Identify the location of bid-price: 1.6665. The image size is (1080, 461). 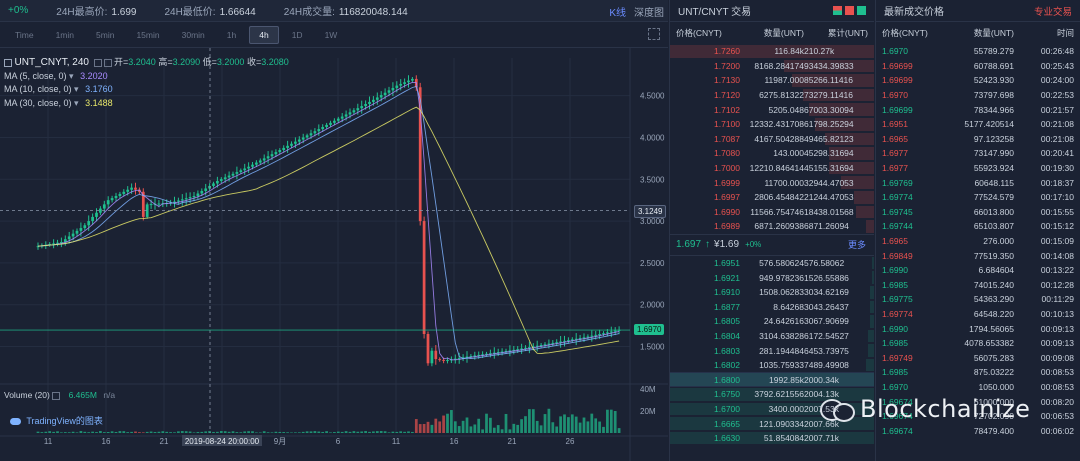
(727, 423).